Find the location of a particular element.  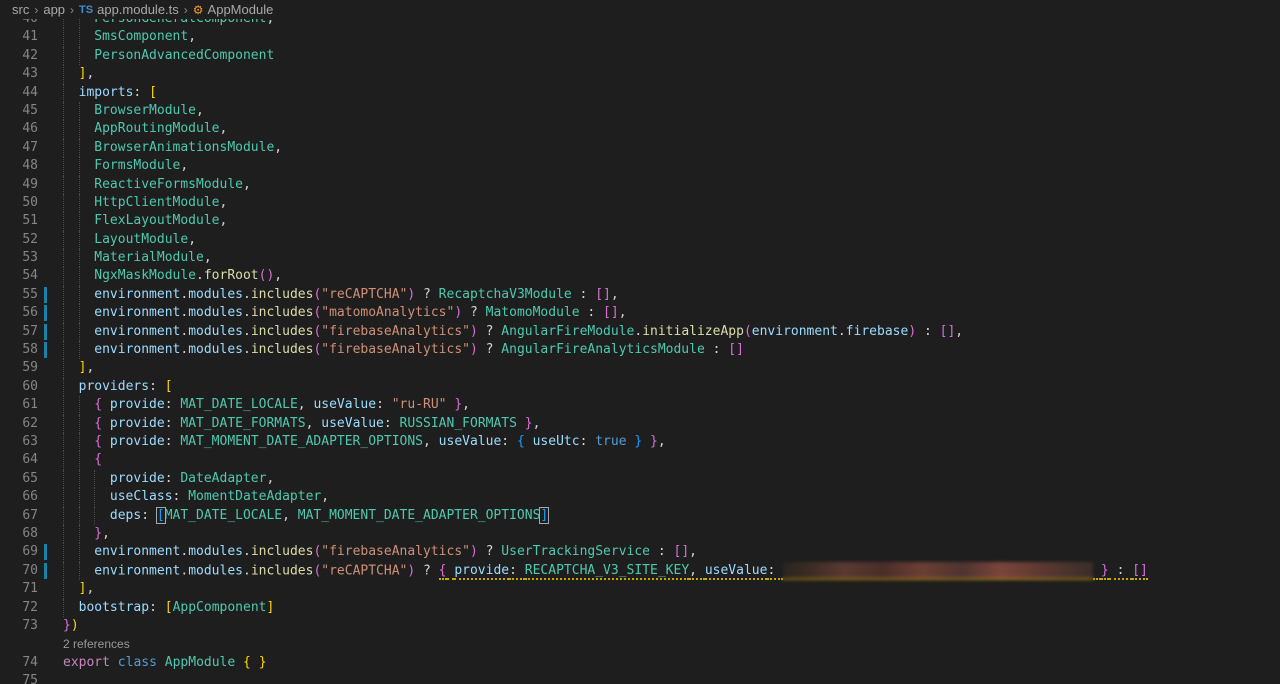

line-number: 63 is located at coordinates (30, 441).